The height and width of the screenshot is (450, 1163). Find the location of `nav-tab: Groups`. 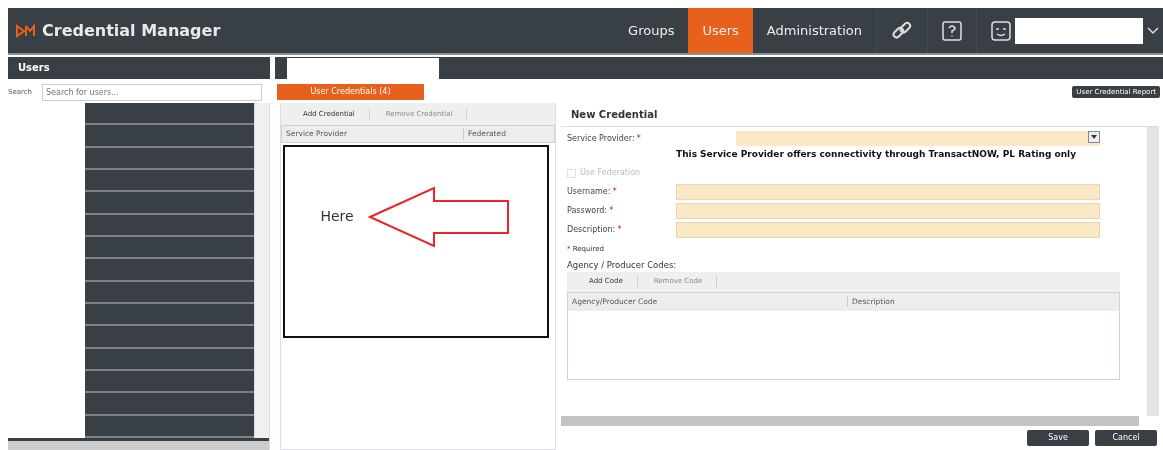

nav-tab: Groups is located at coordinates (651, 30).